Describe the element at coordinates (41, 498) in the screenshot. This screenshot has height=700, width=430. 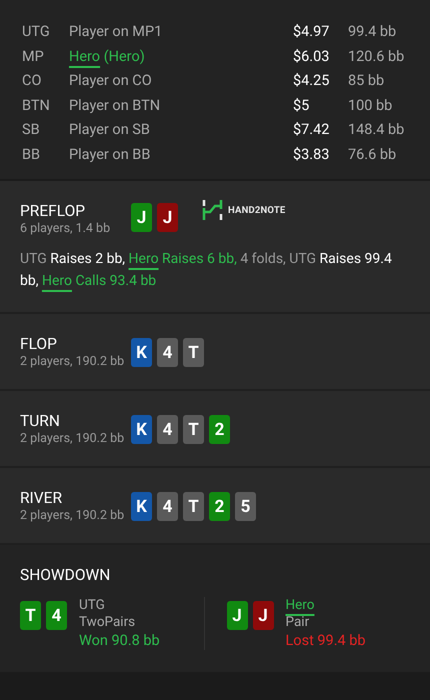
I see `street-title: RIVER` at that location.